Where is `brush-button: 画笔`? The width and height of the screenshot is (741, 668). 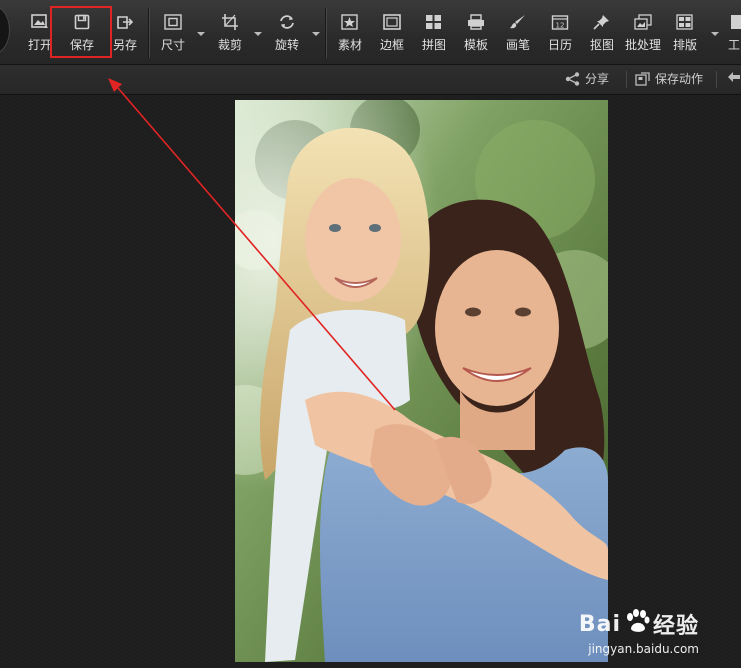 brush-button: 画笔 is located at coordinates (518, 35).